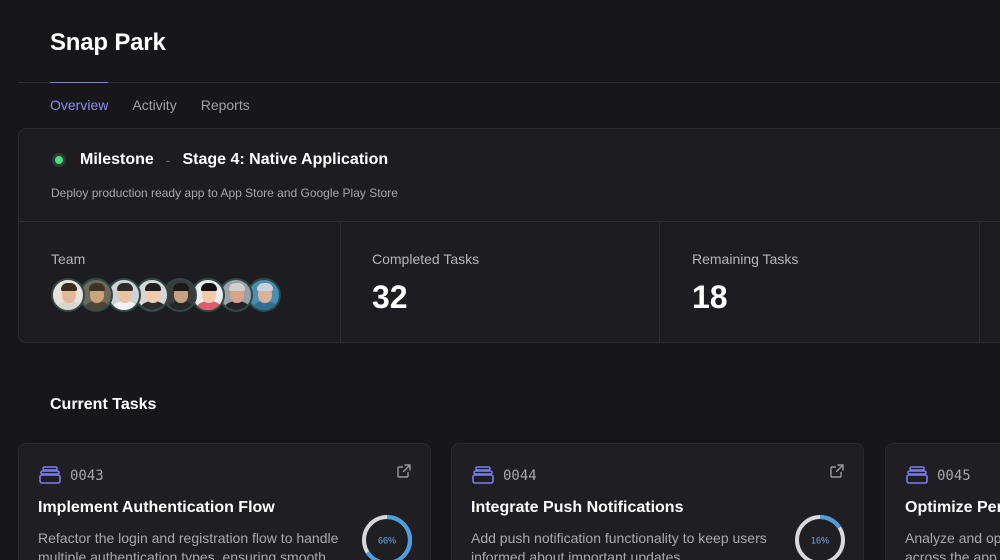 The width and height of the screenshot is (1000, 560). Describe the element at coordinates (952, 545) in the screenshot. I see `task-description: Analyze and op across the app` at that location.